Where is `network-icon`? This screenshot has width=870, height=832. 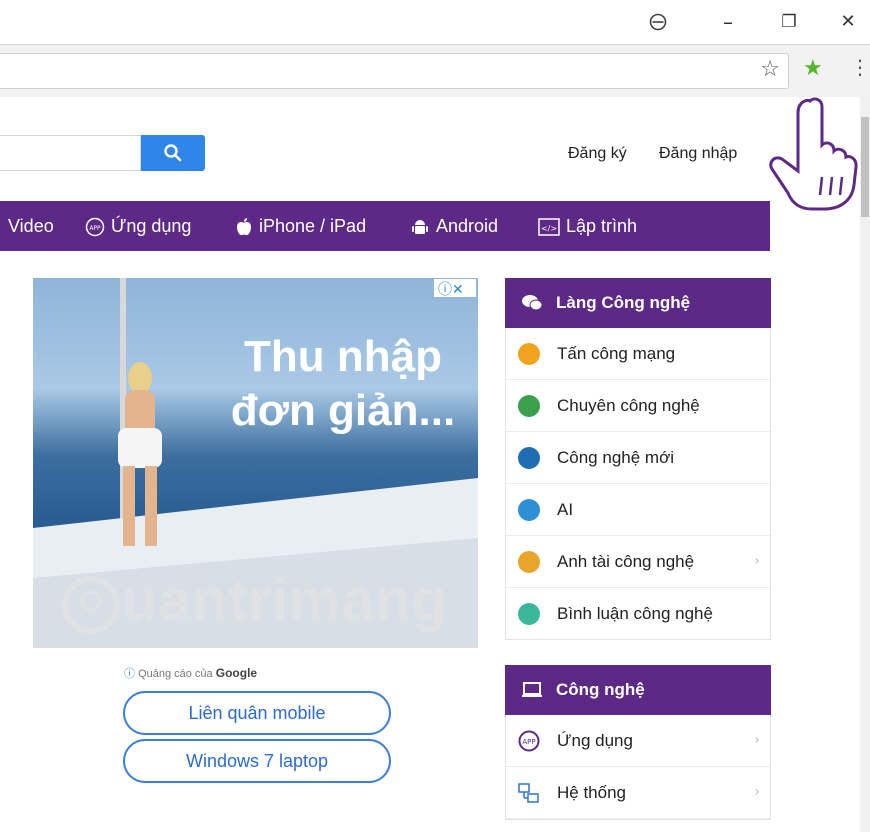 network-icon is located at coordinates (528, 793).